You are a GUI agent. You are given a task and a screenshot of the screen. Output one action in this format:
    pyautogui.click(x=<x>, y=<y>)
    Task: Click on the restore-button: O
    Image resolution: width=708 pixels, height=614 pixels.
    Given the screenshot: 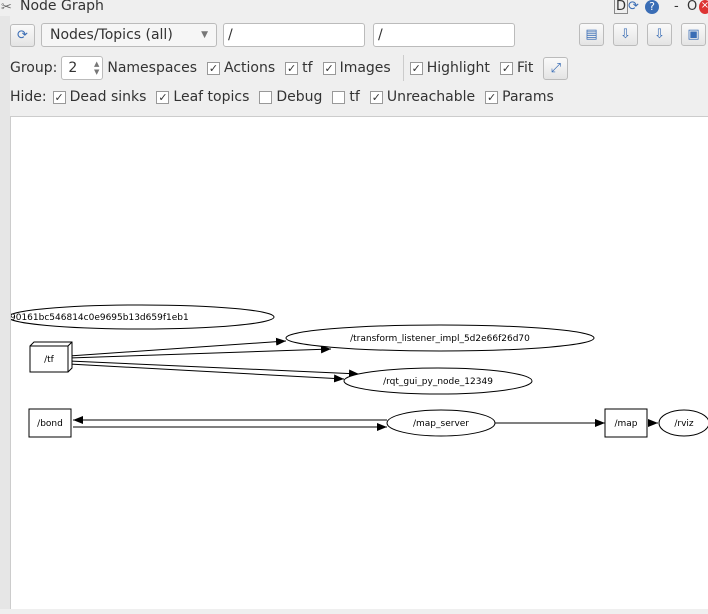 What is the action you would take?
    pyautogui.click(x=692, y=7)
    